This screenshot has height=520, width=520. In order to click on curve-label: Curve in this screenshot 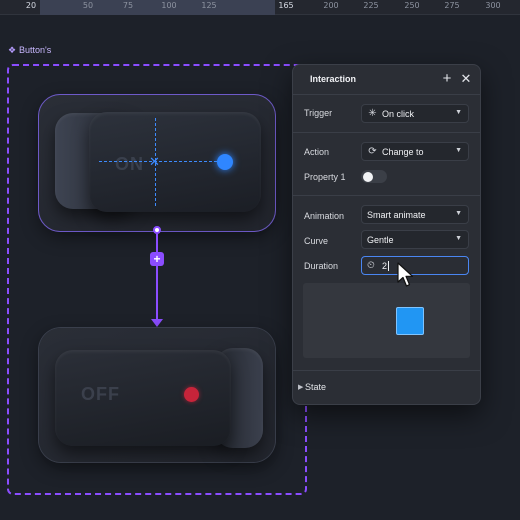, I will do `click(316, 241)`.